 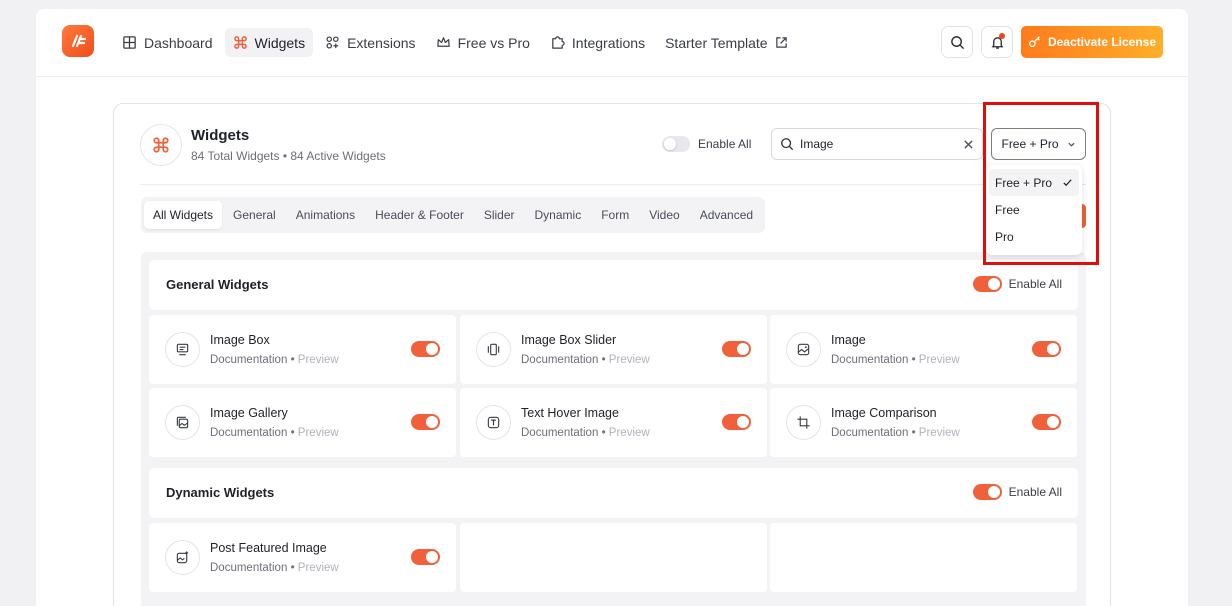 I want to click on nav-item-extensions: Extensions, so click(x=370, y=42).